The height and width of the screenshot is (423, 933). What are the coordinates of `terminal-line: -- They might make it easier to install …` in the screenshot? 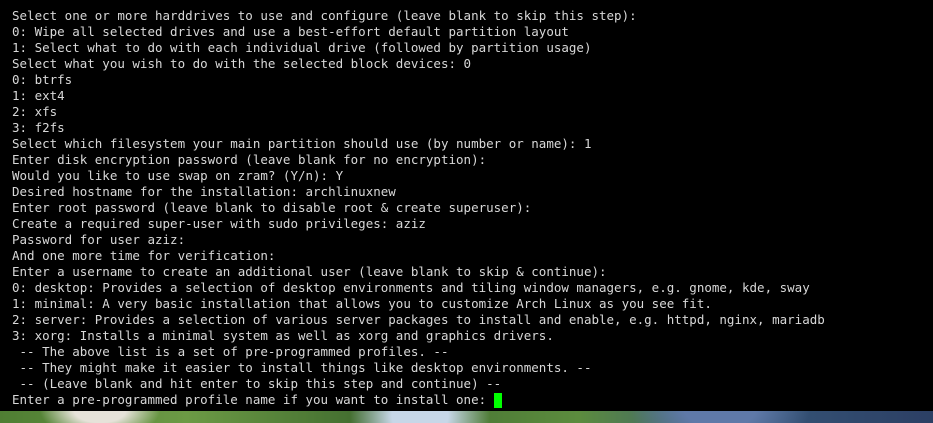 It's located at (302, 367).